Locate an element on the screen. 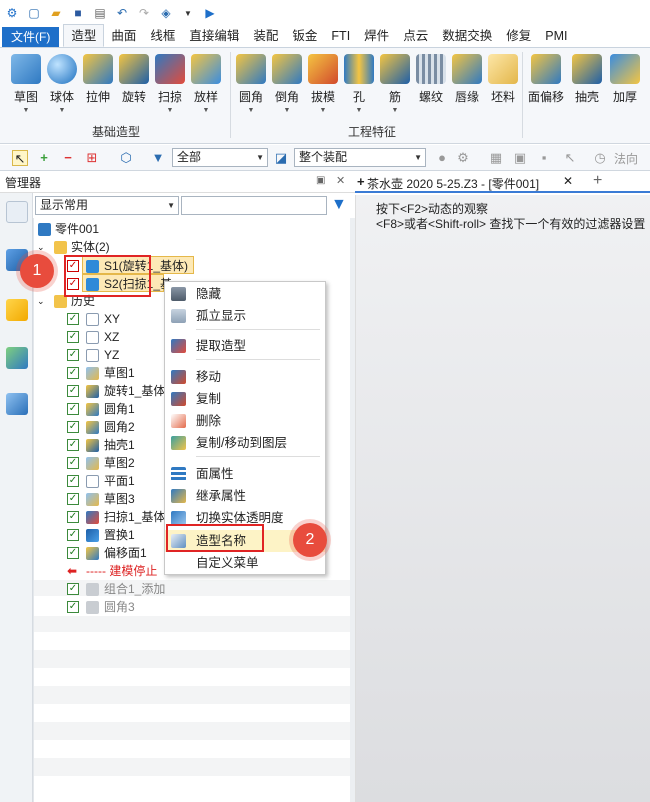 The width and height of the screenshot is (650, 802). tab-data-exchange: 数据交换 is located at coordinates (467, 36).